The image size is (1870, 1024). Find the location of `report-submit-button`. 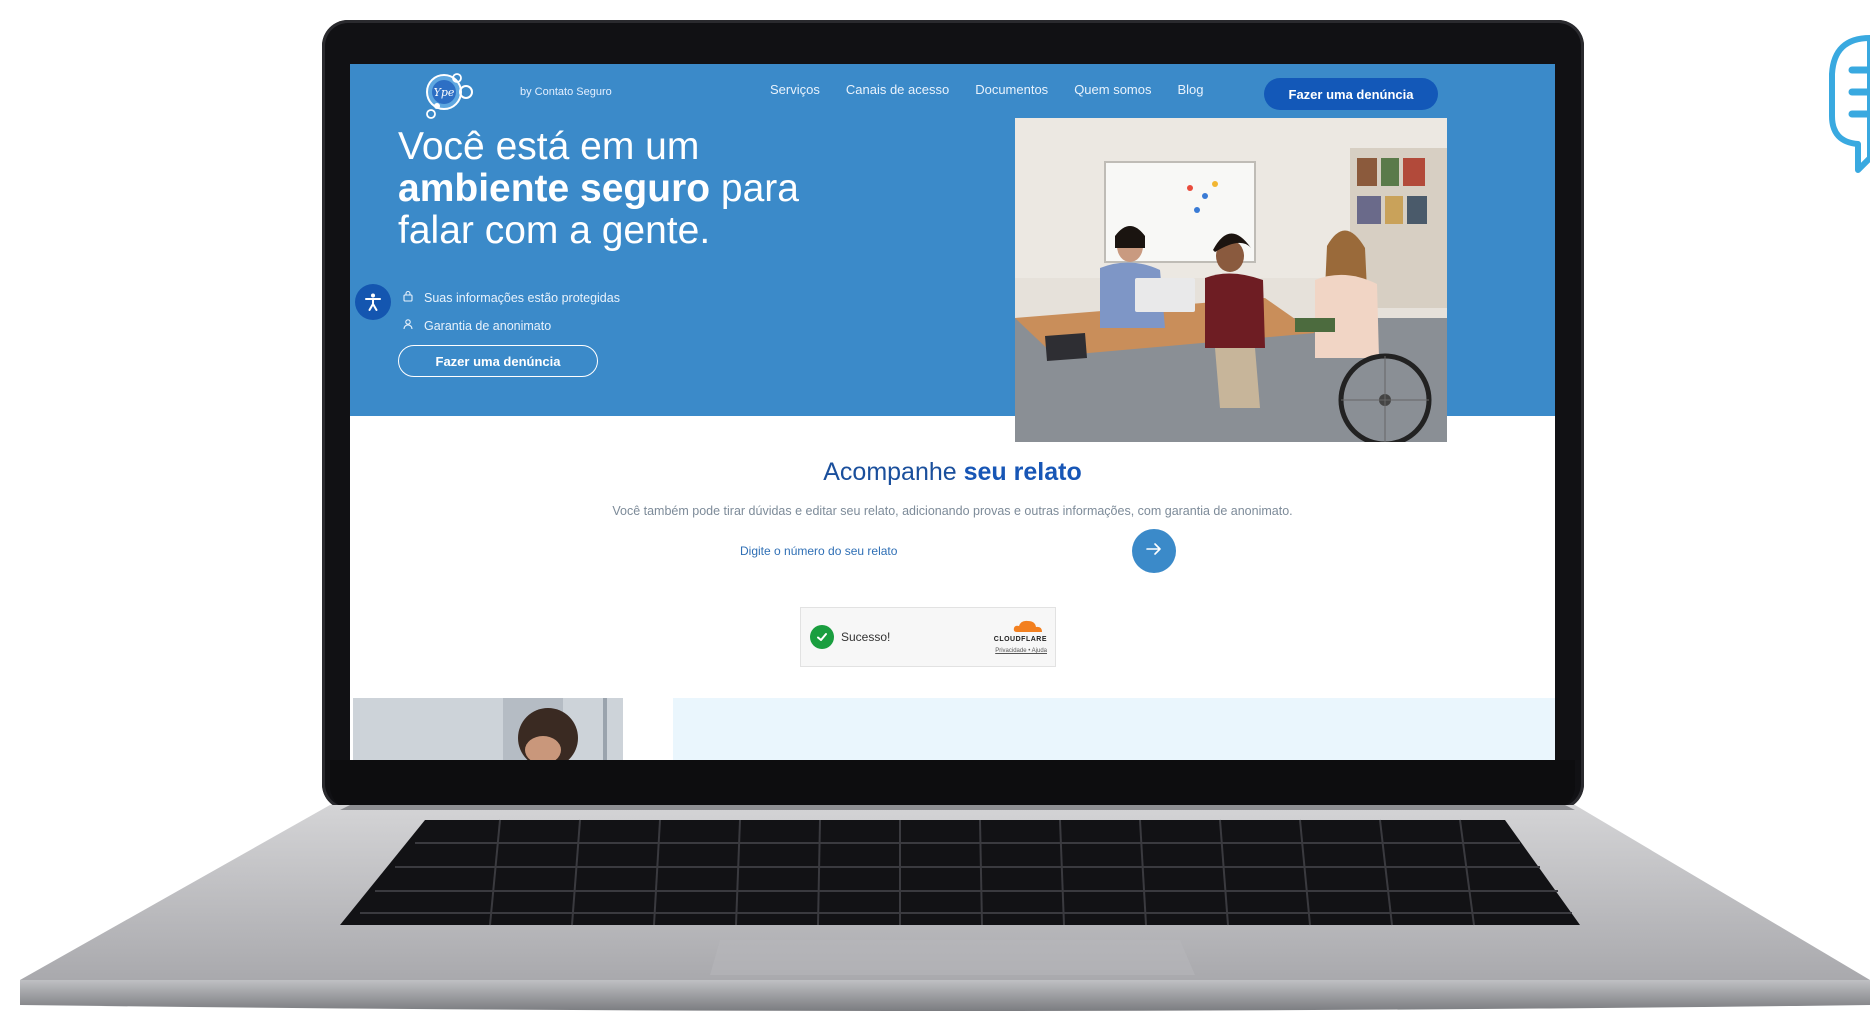

report-submit-button is located at coordinates (1154, 551).